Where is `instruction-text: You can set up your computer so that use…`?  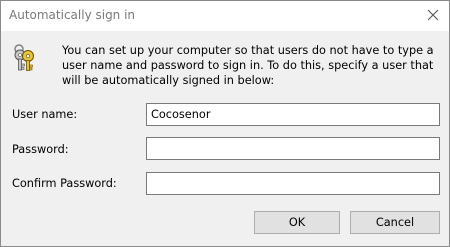 instruction-text: You can set up your computer so that use… is located at coordinates (248, 65).